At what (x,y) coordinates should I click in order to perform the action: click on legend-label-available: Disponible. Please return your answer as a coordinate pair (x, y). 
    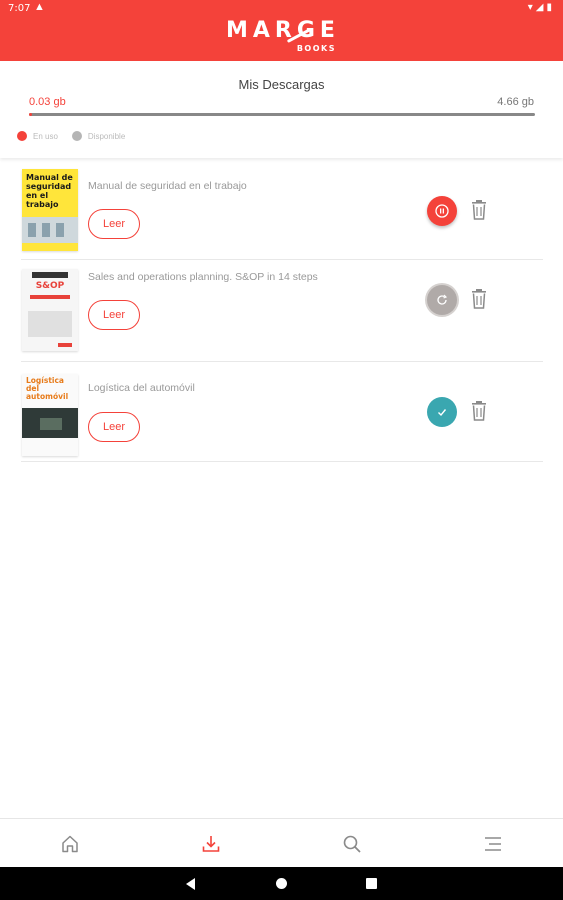
    Looking at the image, I should click on (106, 136).